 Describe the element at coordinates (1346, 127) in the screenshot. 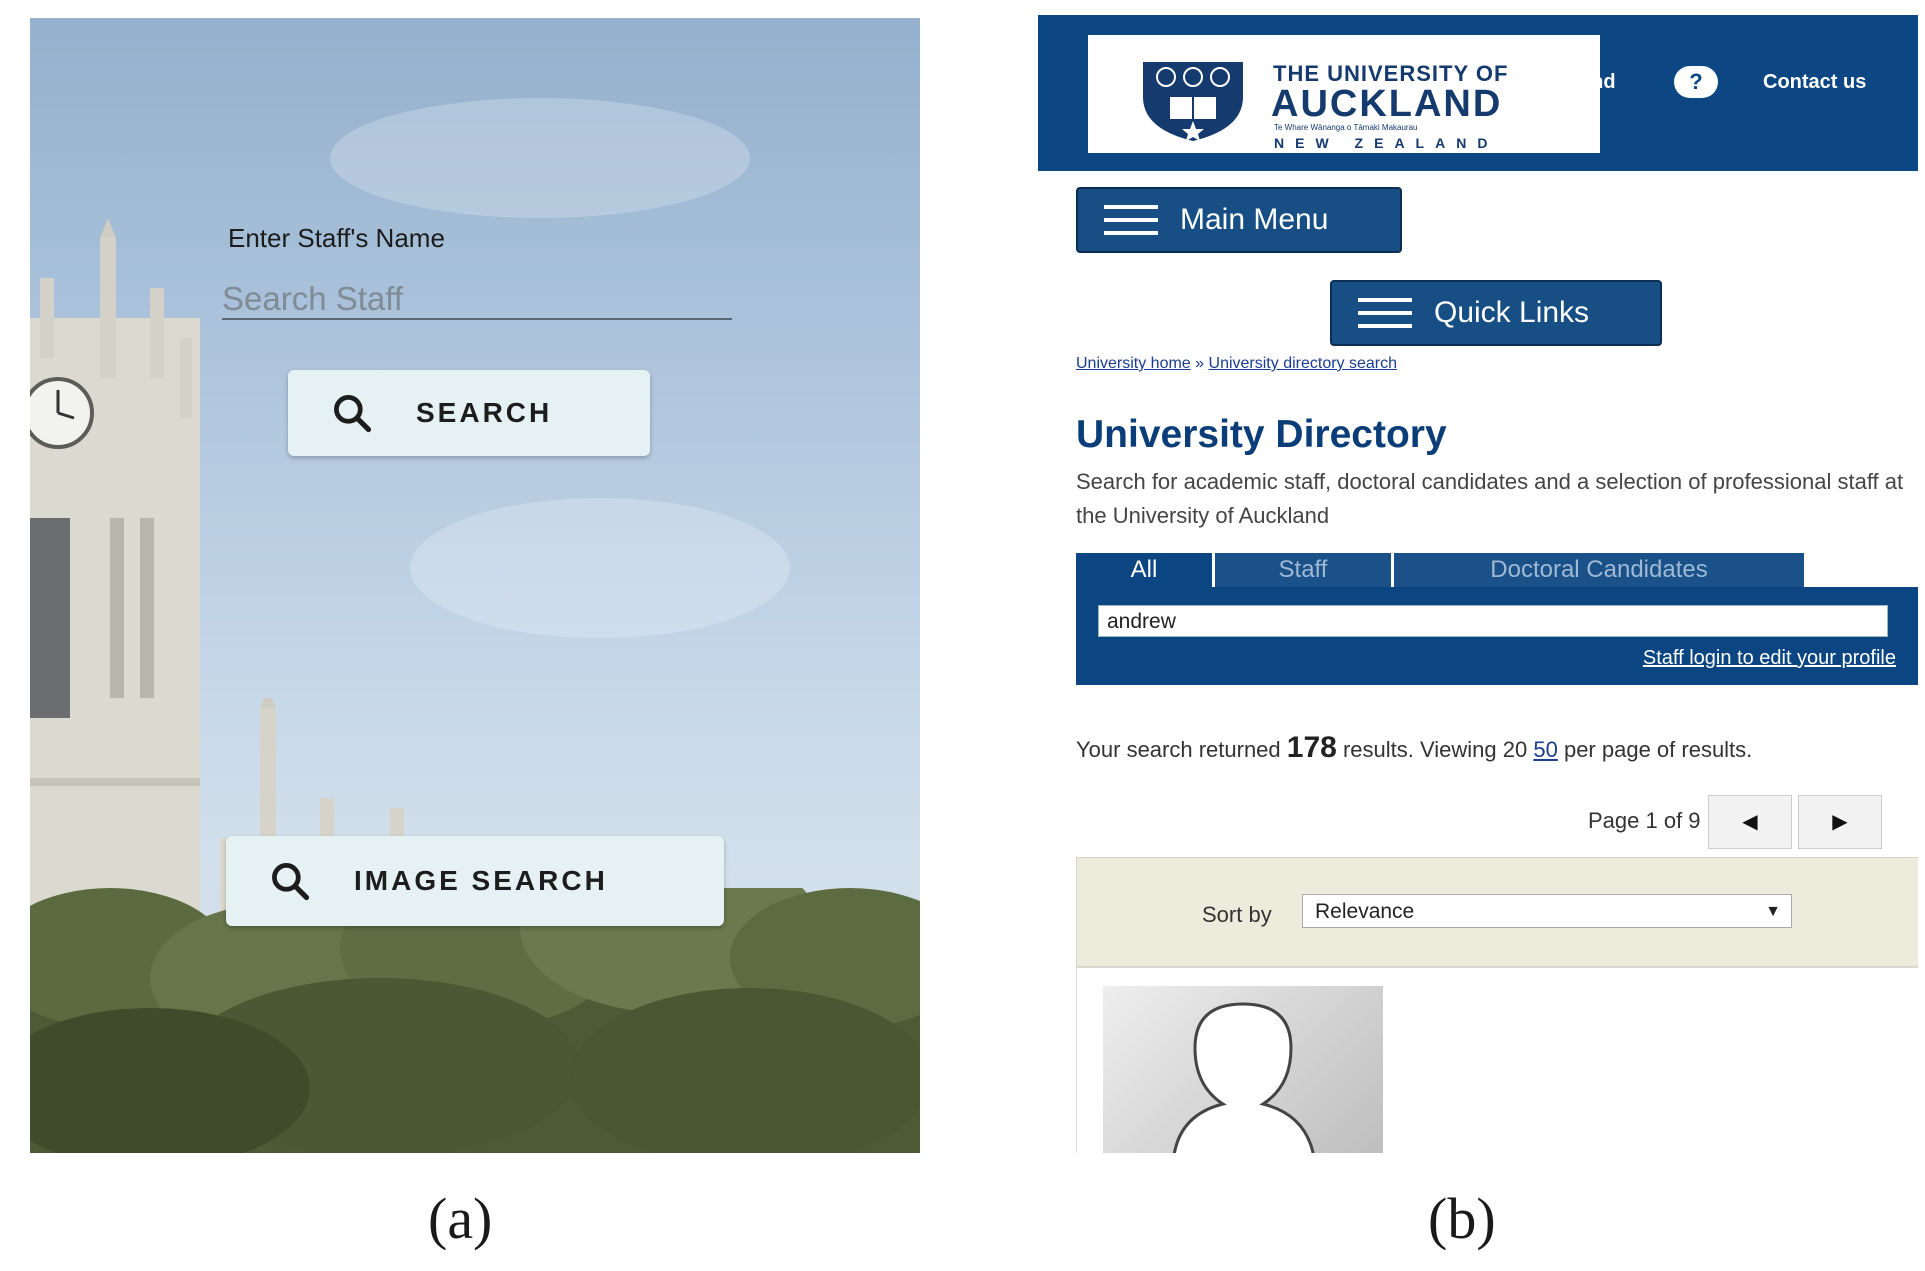

I see `logo-line-3: Te Whare Wānanga o Tāmaki Makaurau` at that location.